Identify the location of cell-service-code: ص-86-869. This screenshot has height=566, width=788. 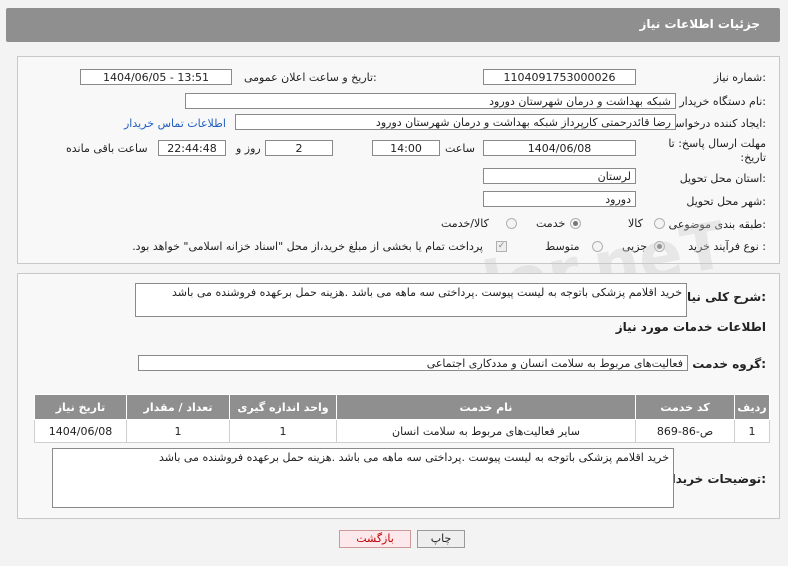
(685, 431).